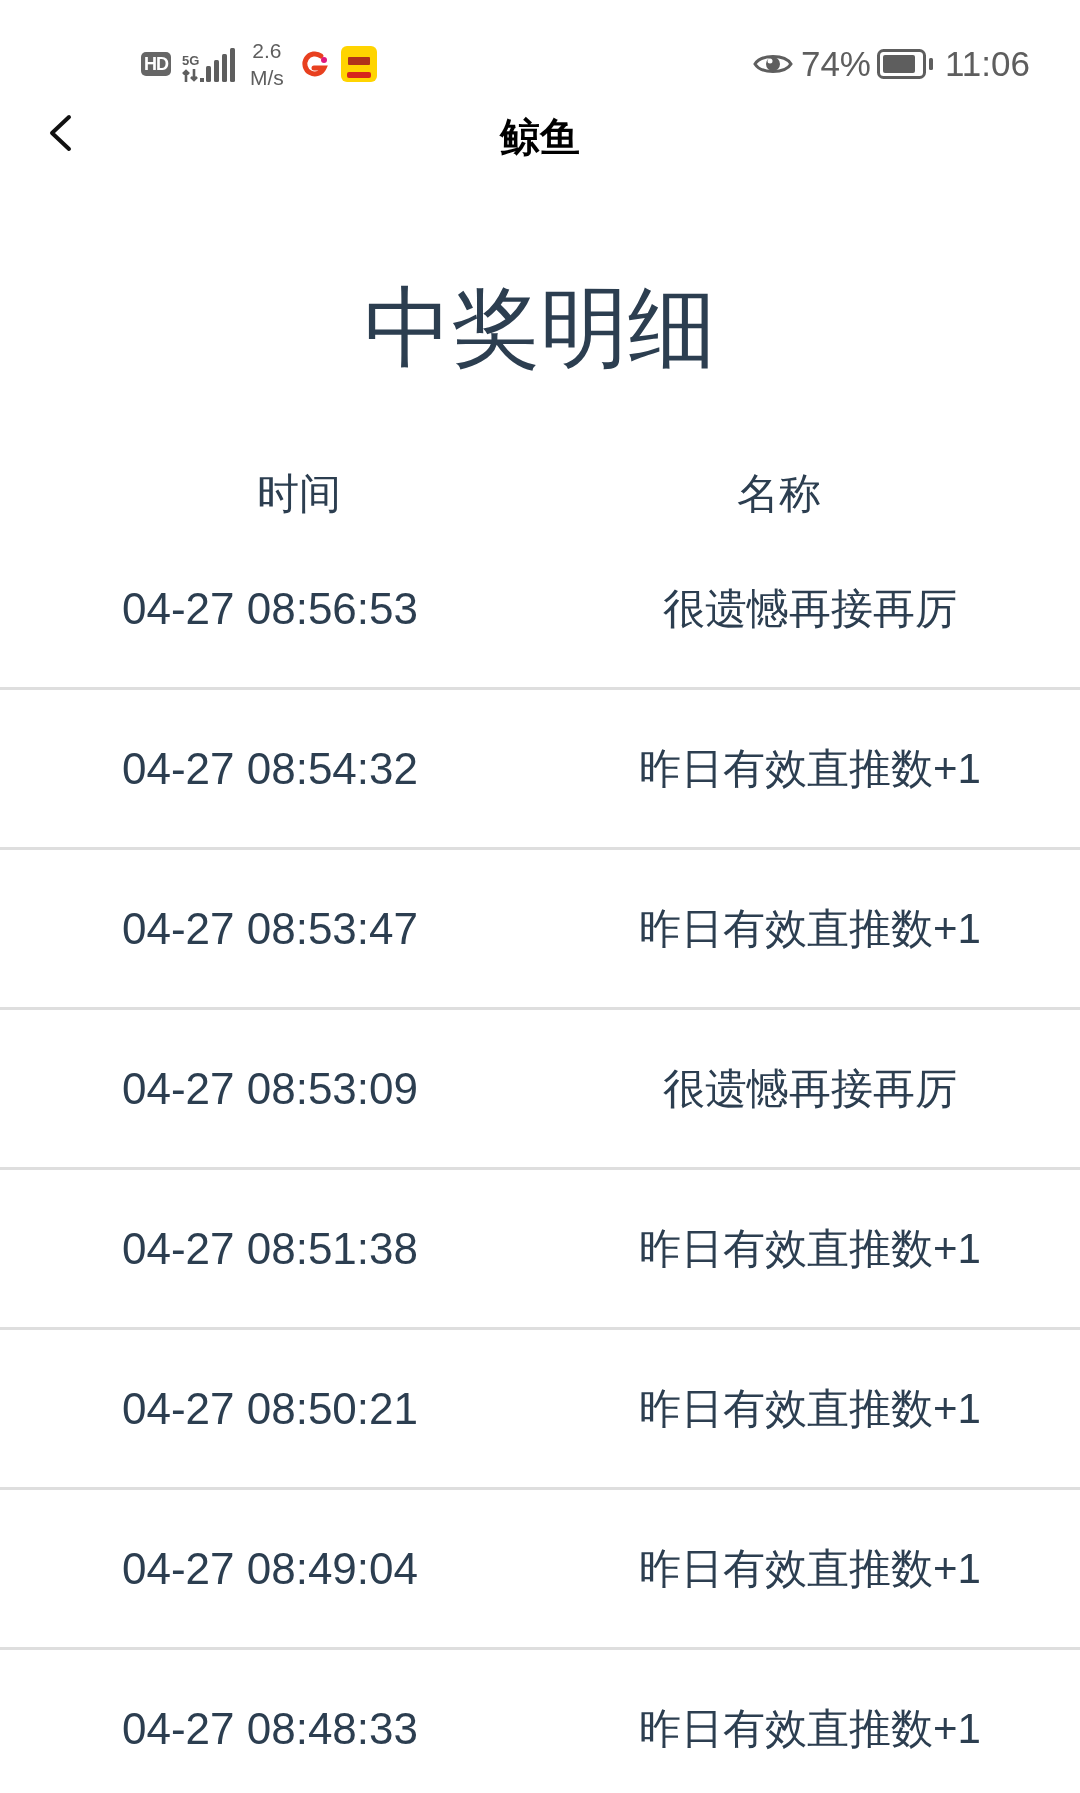 This screenshot has height=1793, width=1080. Describe the element at coordinates (269, 1408) in the screenshot. I see `time-cell: 04-27 08:50:21` at that location.